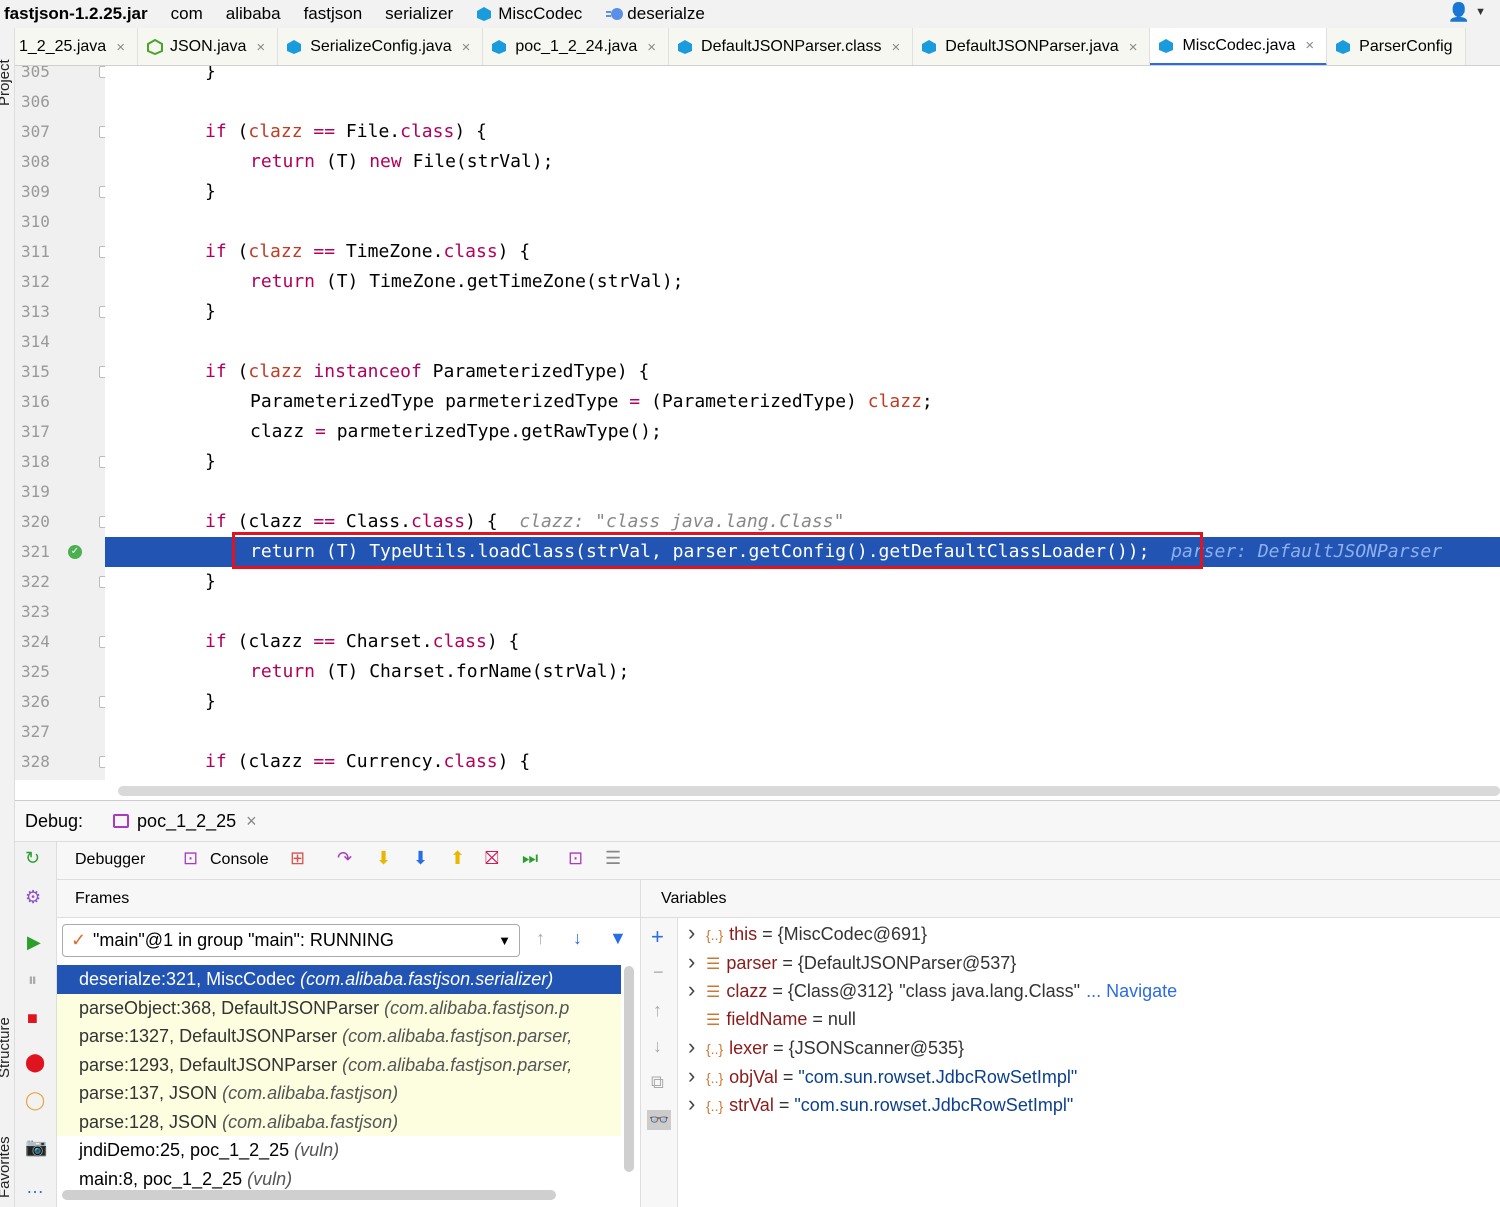  I want to click on mute-breakpoints-icon: ◯, so click(35, 1100).